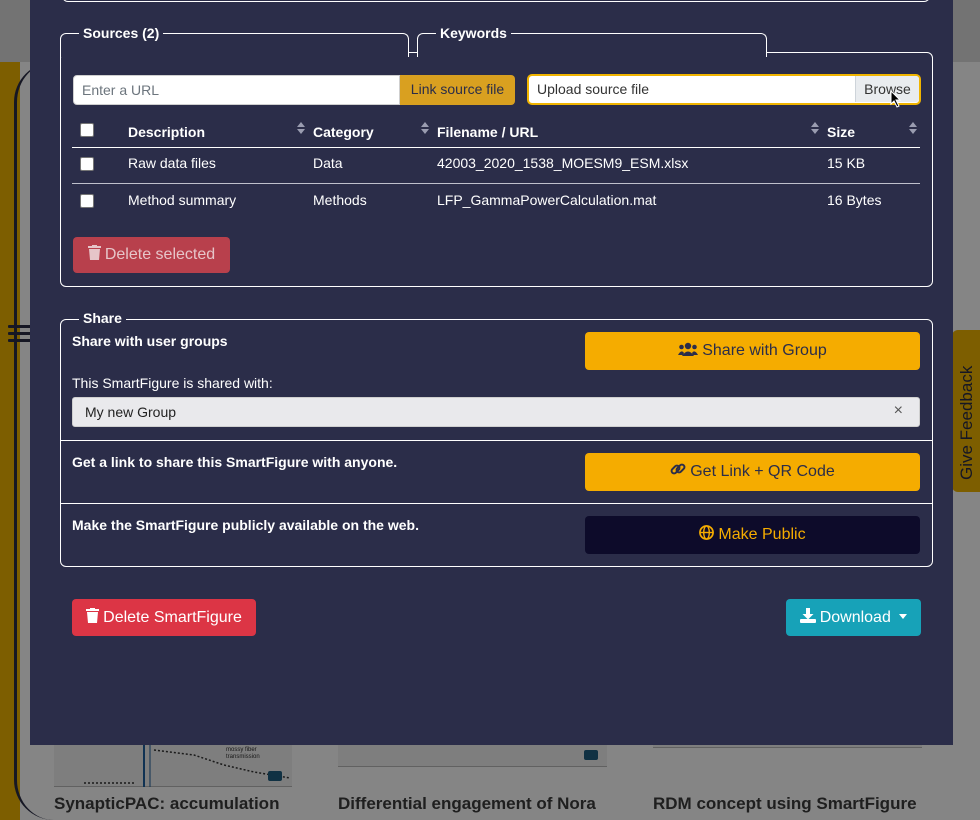 The height and width of the screenshot is (820, 980). I want to click on delete-selected-label: Delete selected, so click(160, 254).